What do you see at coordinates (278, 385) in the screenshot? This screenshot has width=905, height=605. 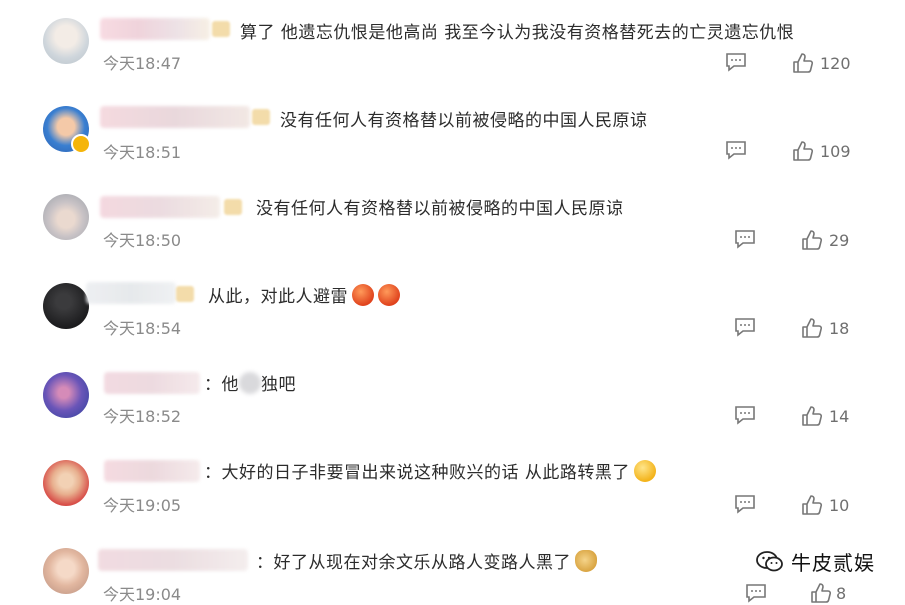 I see `comment-text-suffix: 独吧` at bounding box center [278, 385].